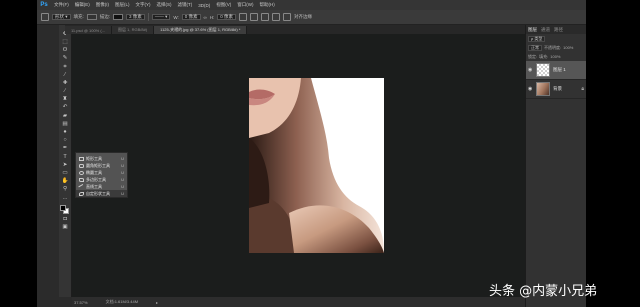 The height and width of the screenshot is (307, 640). I want to click on status-bar: 37.57% 文档:1.61M/3.44M ▸, so click(298, 302).